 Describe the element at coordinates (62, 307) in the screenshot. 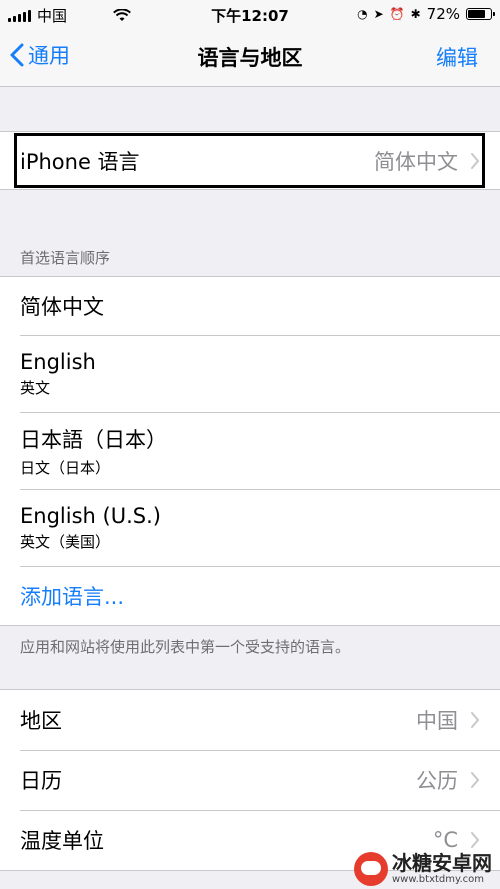

I see `language-name: 简体中文` at that location.